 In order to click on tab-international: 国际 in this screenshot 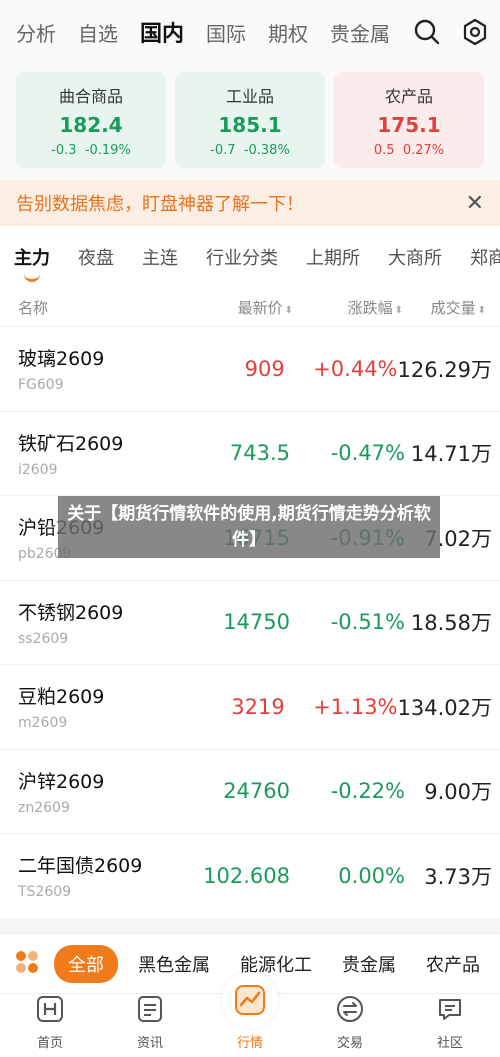, I will do `click(226, 32)`.